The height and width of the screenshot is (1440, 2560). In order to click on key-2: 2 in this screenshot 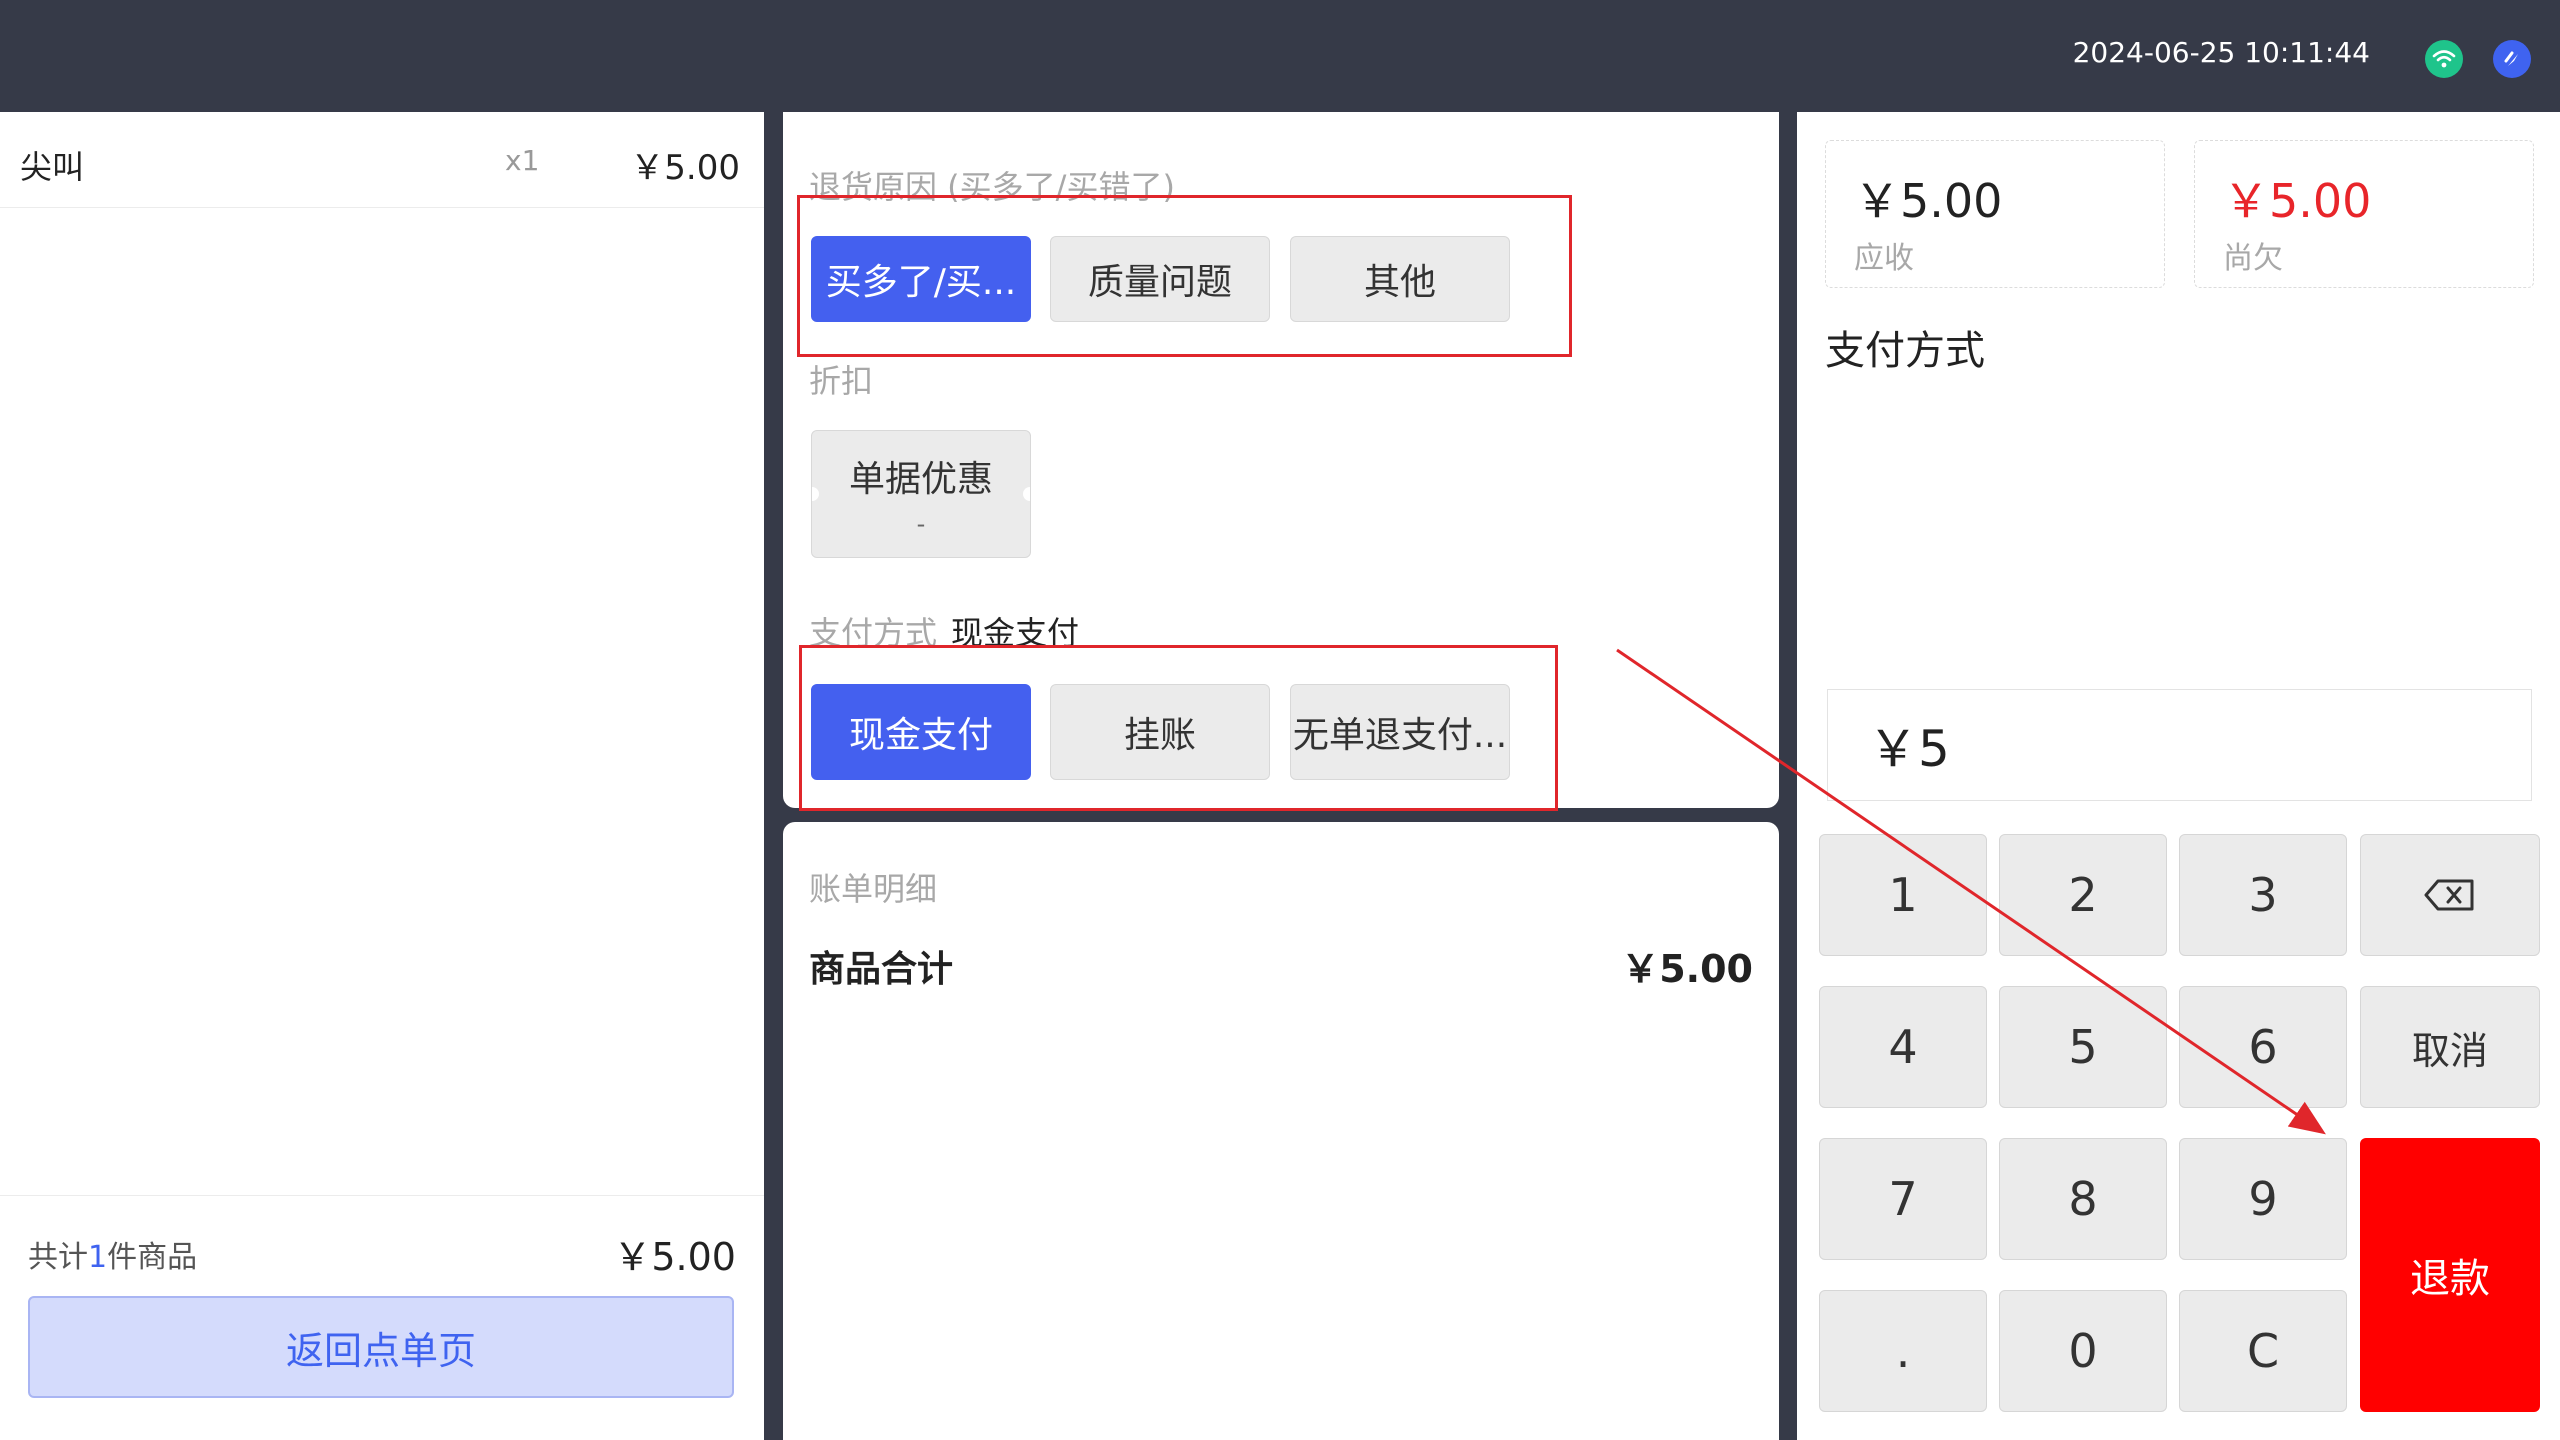, I will do `click(2083, 895)`.